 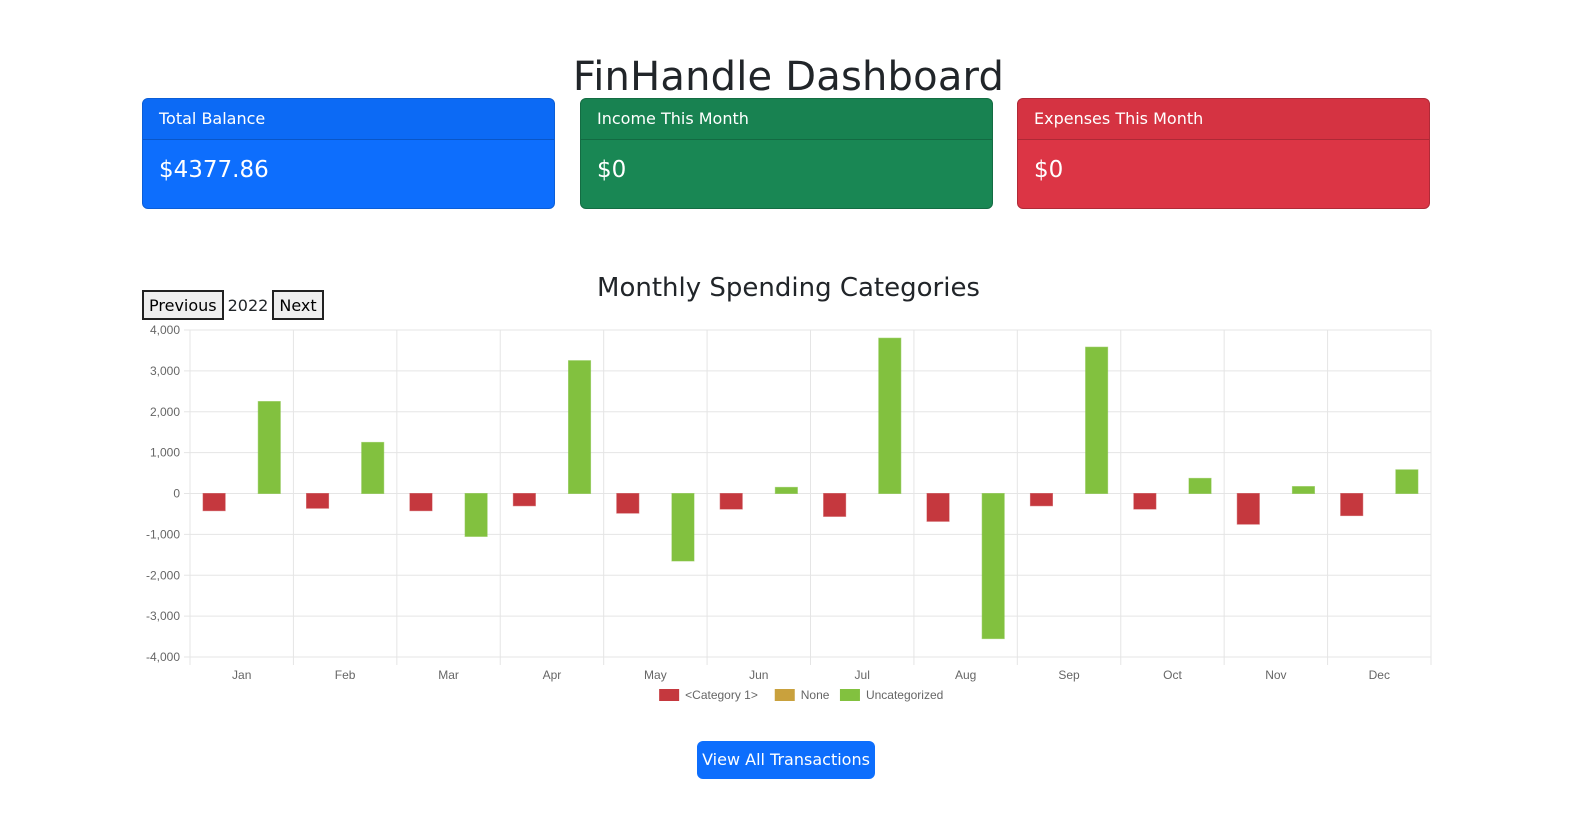 What do you see at coordinates (345, 675) in the screenshot?
I see `x-tick-label: Feb` at bounding box center [345, 675].